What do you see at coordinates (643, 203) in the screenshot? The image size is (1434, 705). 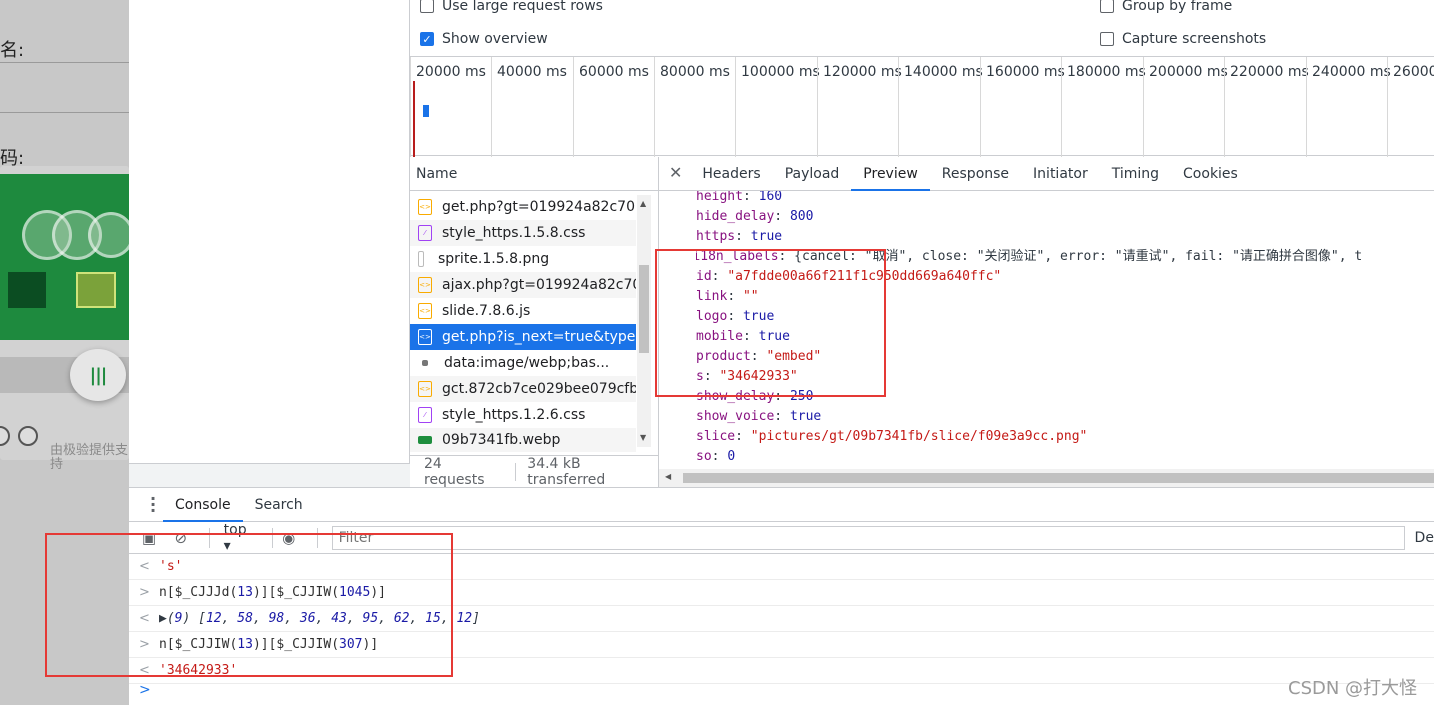 I see `scroll-up-icon: ▲` at bounding box center [643, 203].